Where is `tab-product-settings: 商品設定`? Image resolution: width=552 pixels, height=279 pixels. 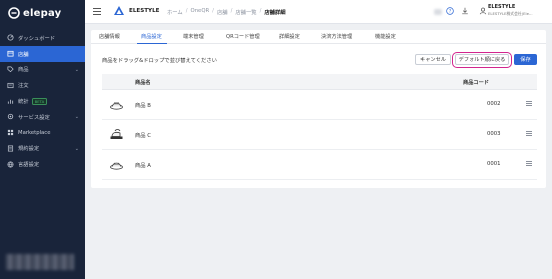 tab-product-settings: 商品設定 is located at coordinates (151, 36).